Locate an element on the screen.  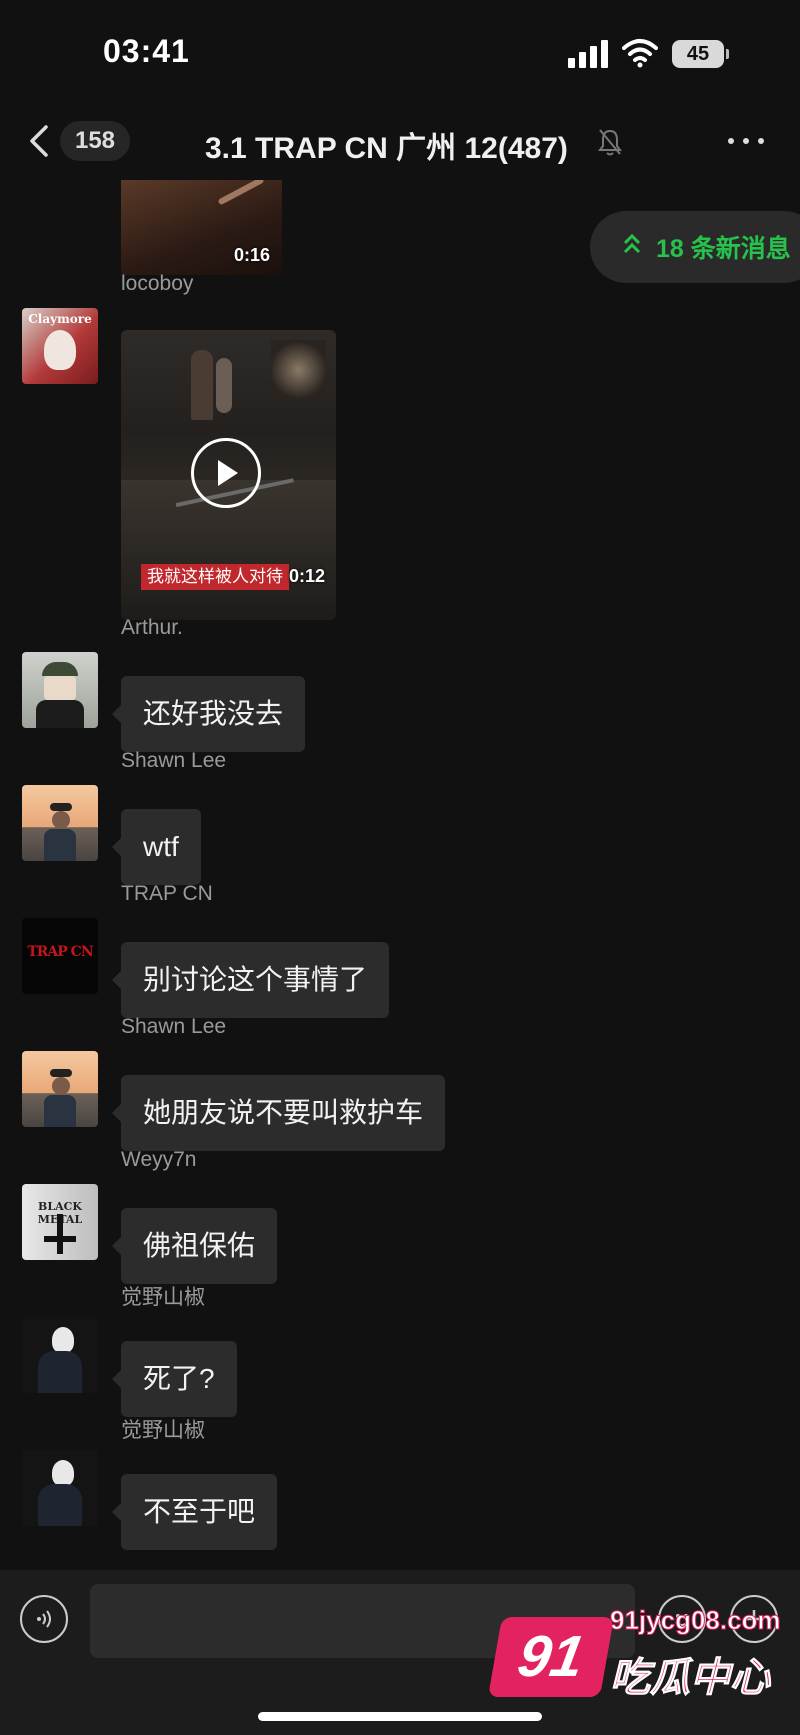
voice-icon is located at coordinates (44, 1619).